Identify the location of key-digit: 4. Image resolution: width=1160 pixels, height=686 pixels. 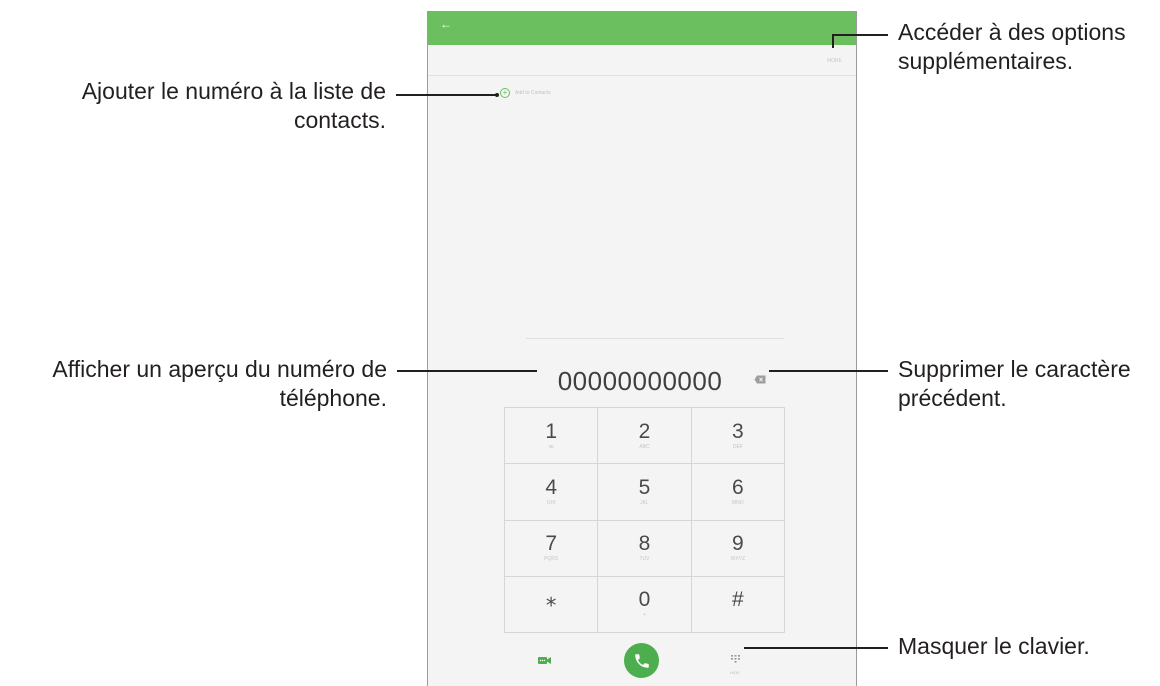
(551, 487).